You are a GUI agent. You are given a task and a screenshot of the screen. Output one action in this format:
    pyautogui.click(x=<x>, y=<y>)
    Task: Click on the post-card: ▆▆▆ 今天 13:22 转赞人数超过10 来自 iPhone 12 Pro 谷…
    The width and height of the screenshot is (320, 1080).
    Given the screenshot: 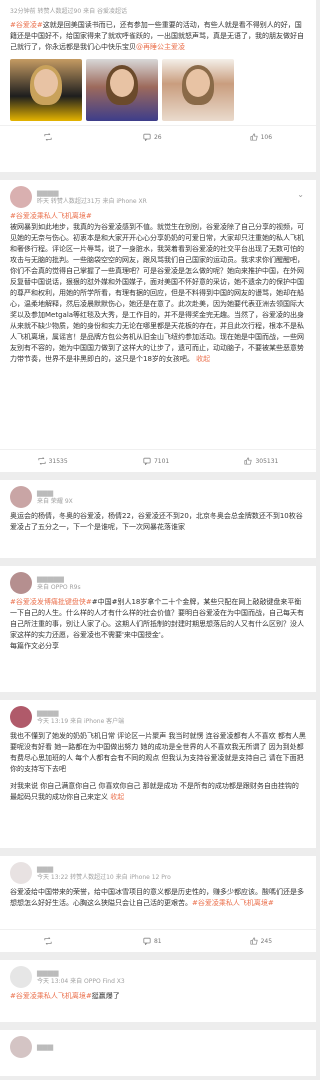 What is the action you would take?
    pyautogui.click(x=158, y=904)
    